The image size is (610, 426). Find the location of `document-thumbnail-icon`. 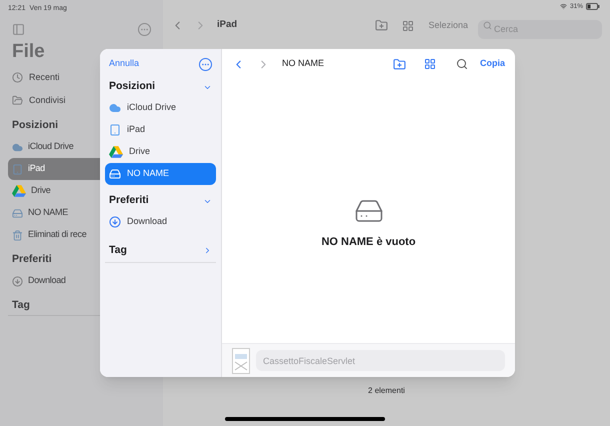

document-thumbnail-icon is located at coordinates (241, 361).